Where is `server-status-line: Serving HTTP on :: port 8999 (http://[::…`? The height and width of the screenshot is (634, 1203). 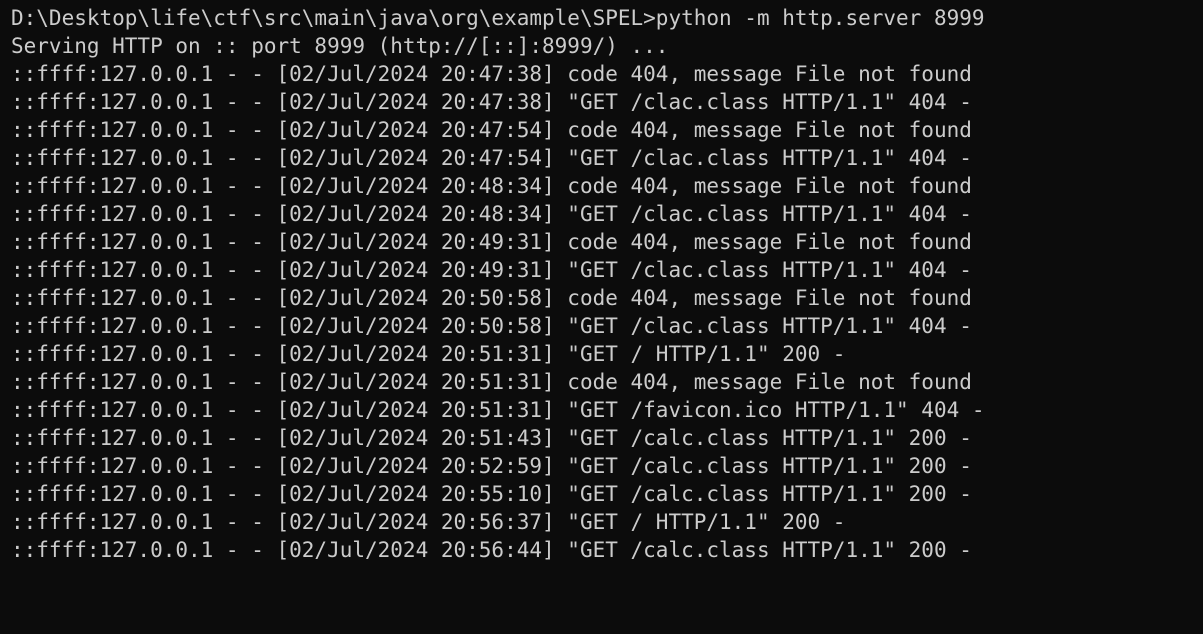 server-status-line: Serving HTTP on :: port 8999 (http://[::… is located at coordinates (340, 46).